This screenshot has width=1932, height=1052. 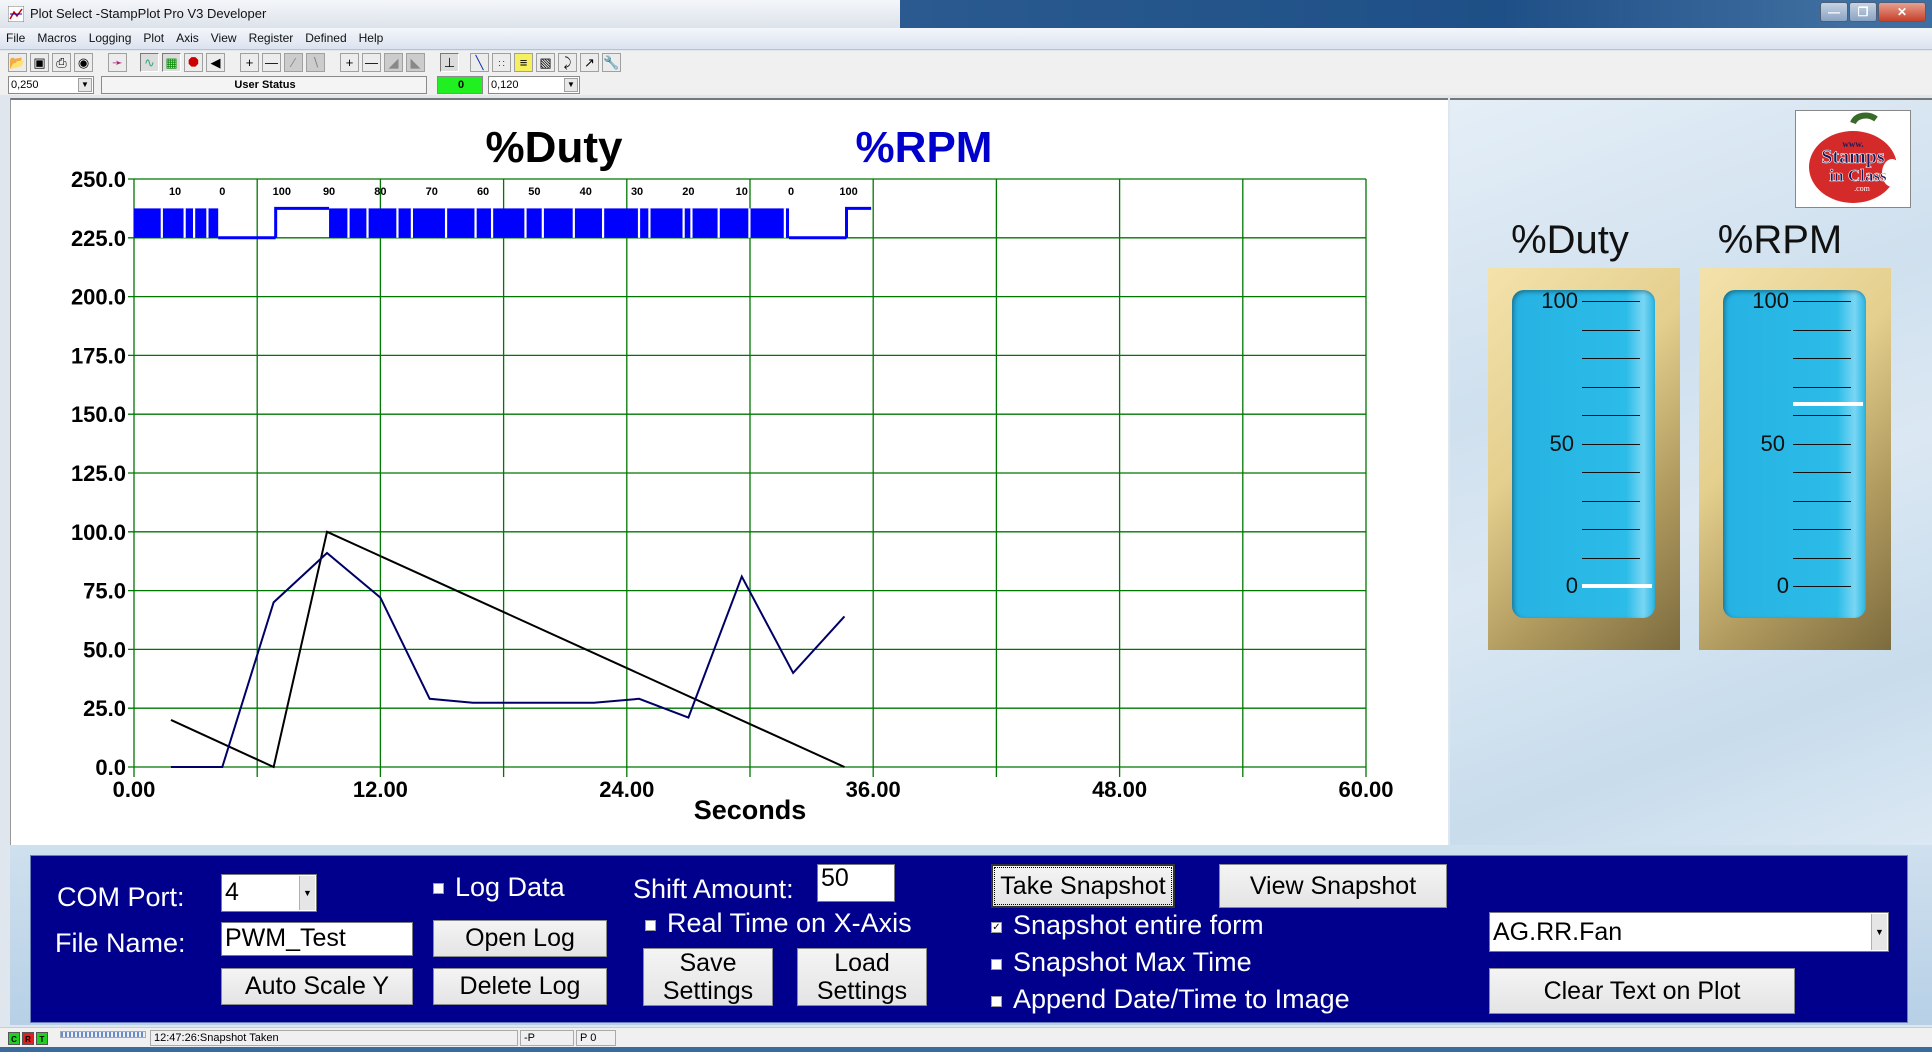 What do you see at coordinates (224, 36) in the screenshot?
I see `menu-view: View` at bounding box center [224, 36].